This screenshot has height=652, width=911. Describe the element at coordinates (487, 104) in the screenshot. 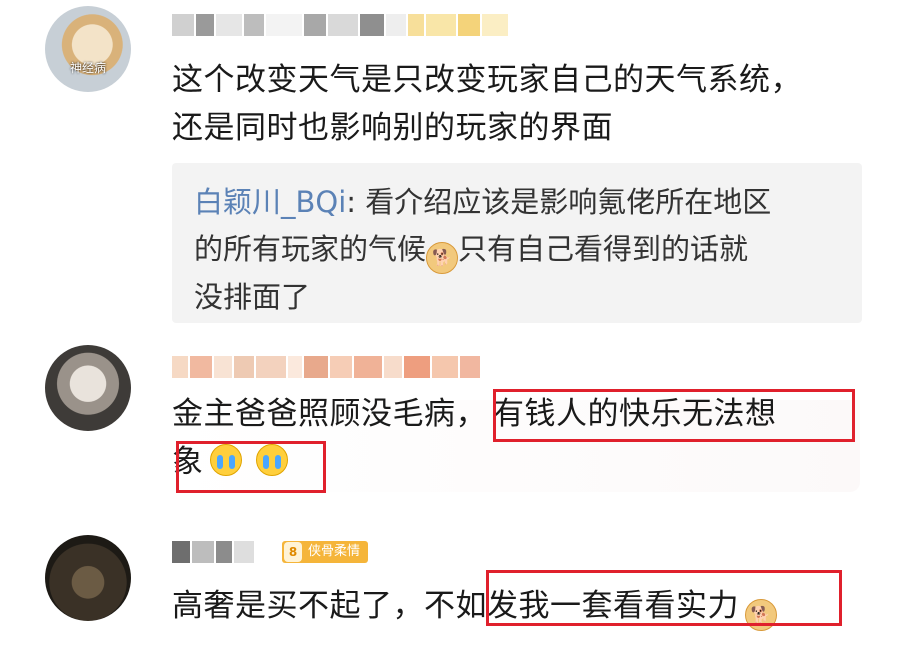

I see `comment-text: 这个改变天气是只改变玩家自己的天气系统， 还是同时也影响别的玩家的界面` at that location.